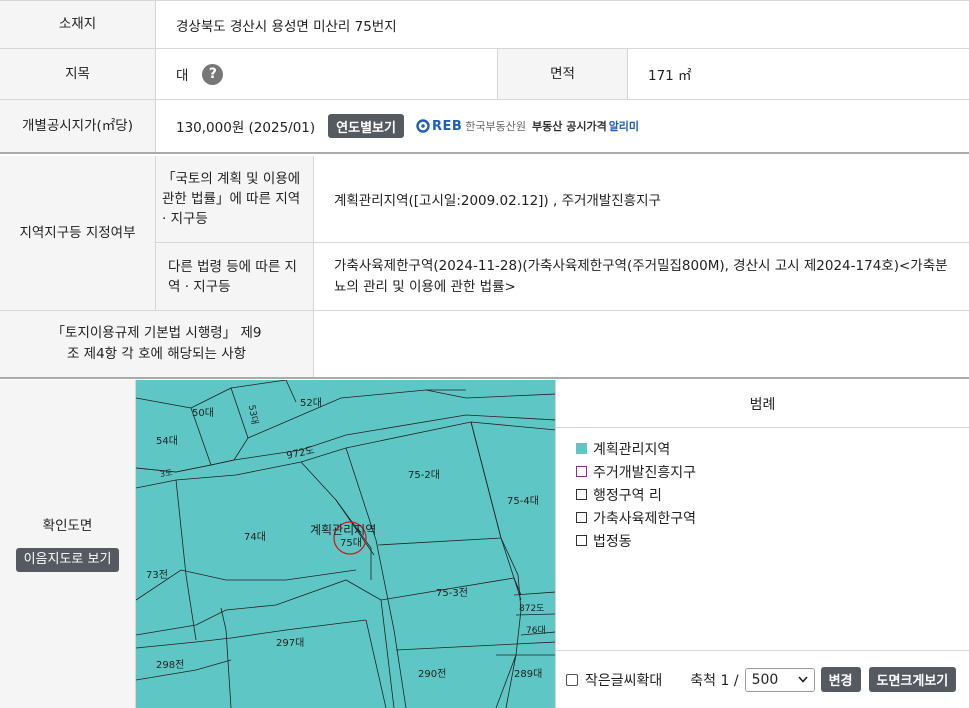 The width and height of the screenshot is (969, 708). I want to click on land-category-cell: 대 ?, so click(327, 74).